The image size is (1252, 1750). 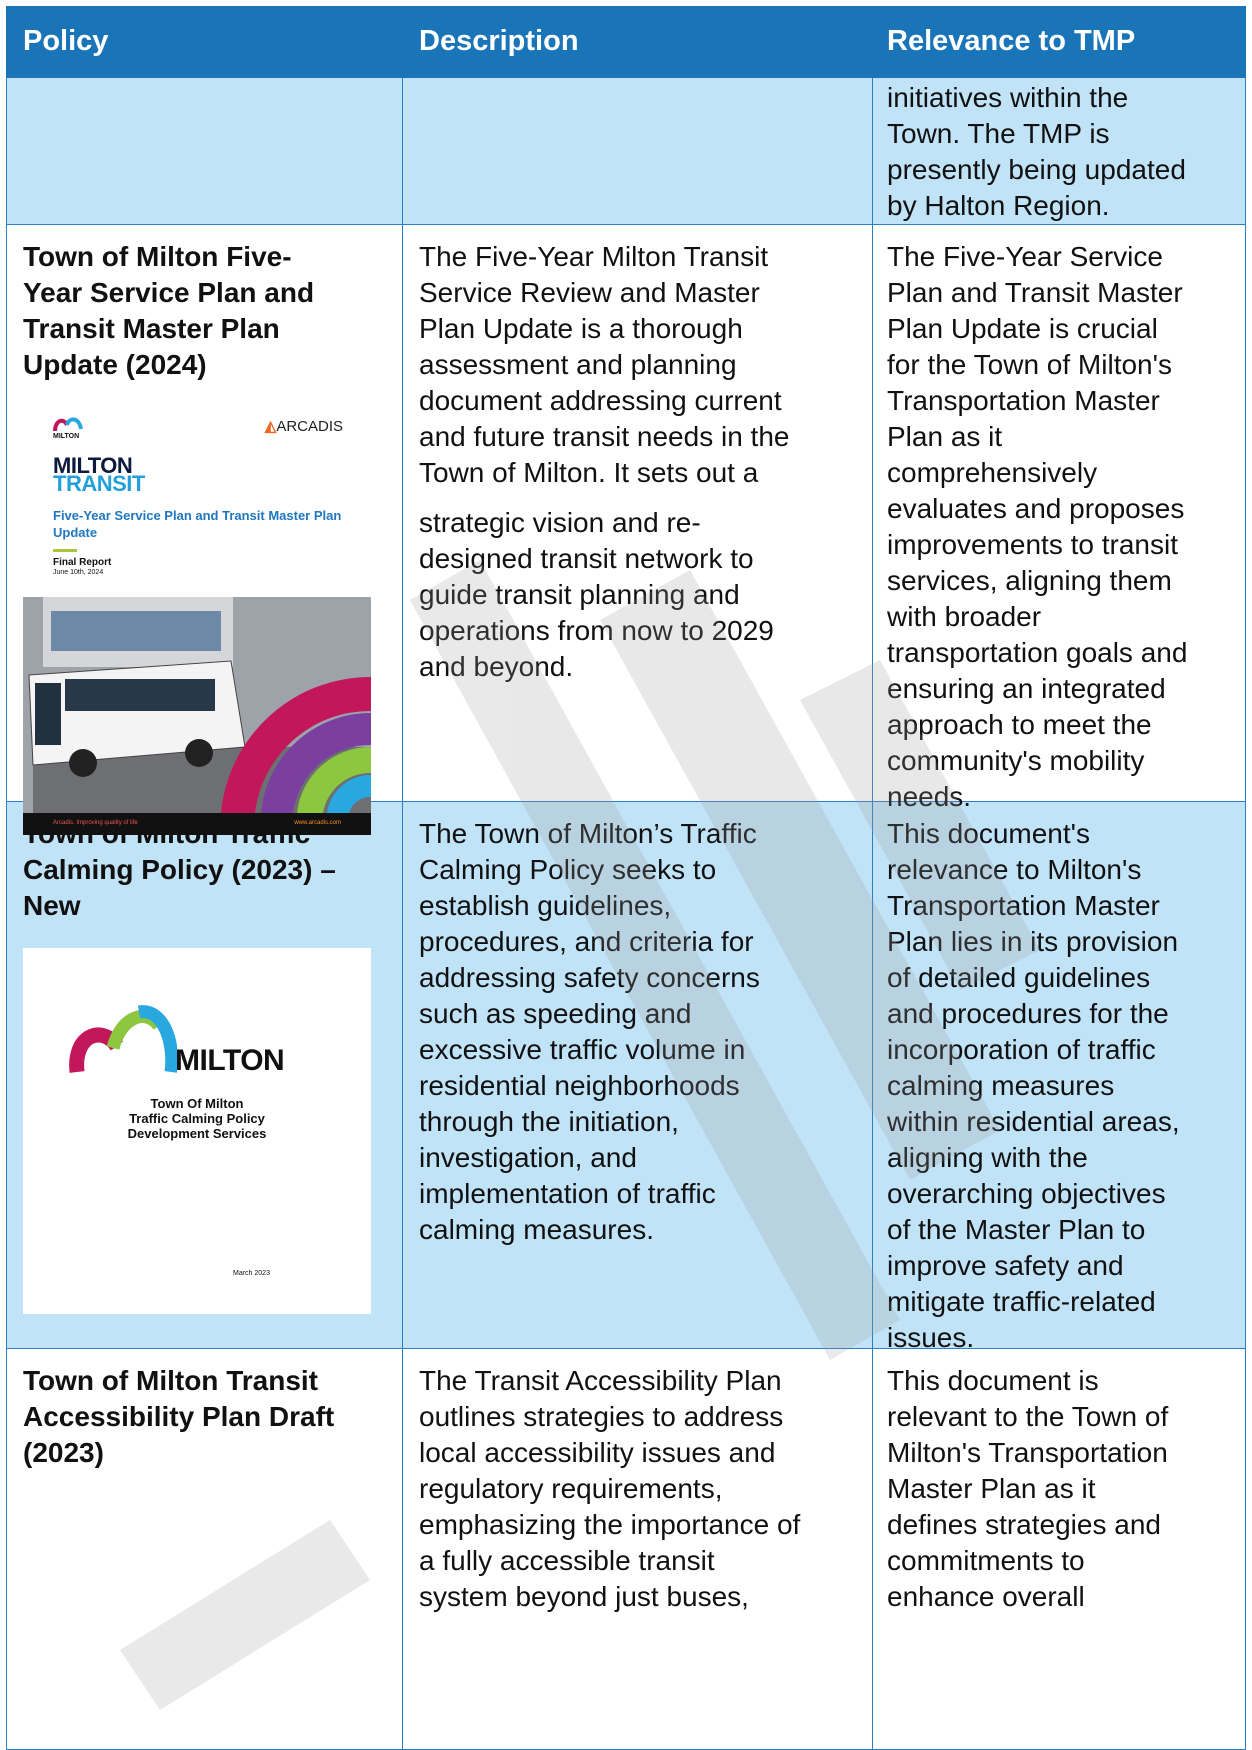 I want to click on milton-wordmark: MILTON, so click(x=230, y=1060).